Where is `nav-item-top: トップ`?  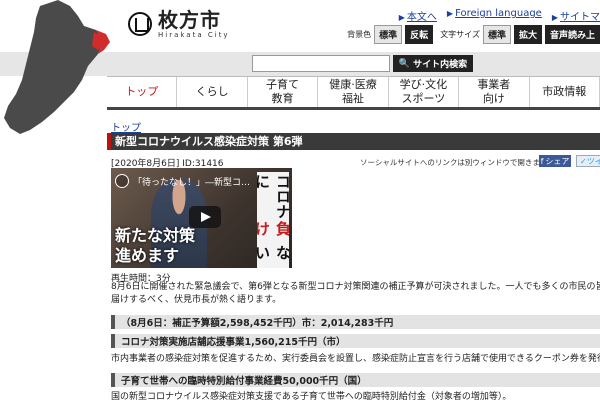
nav-item-top: トップ is located at coordinates (142, 92).